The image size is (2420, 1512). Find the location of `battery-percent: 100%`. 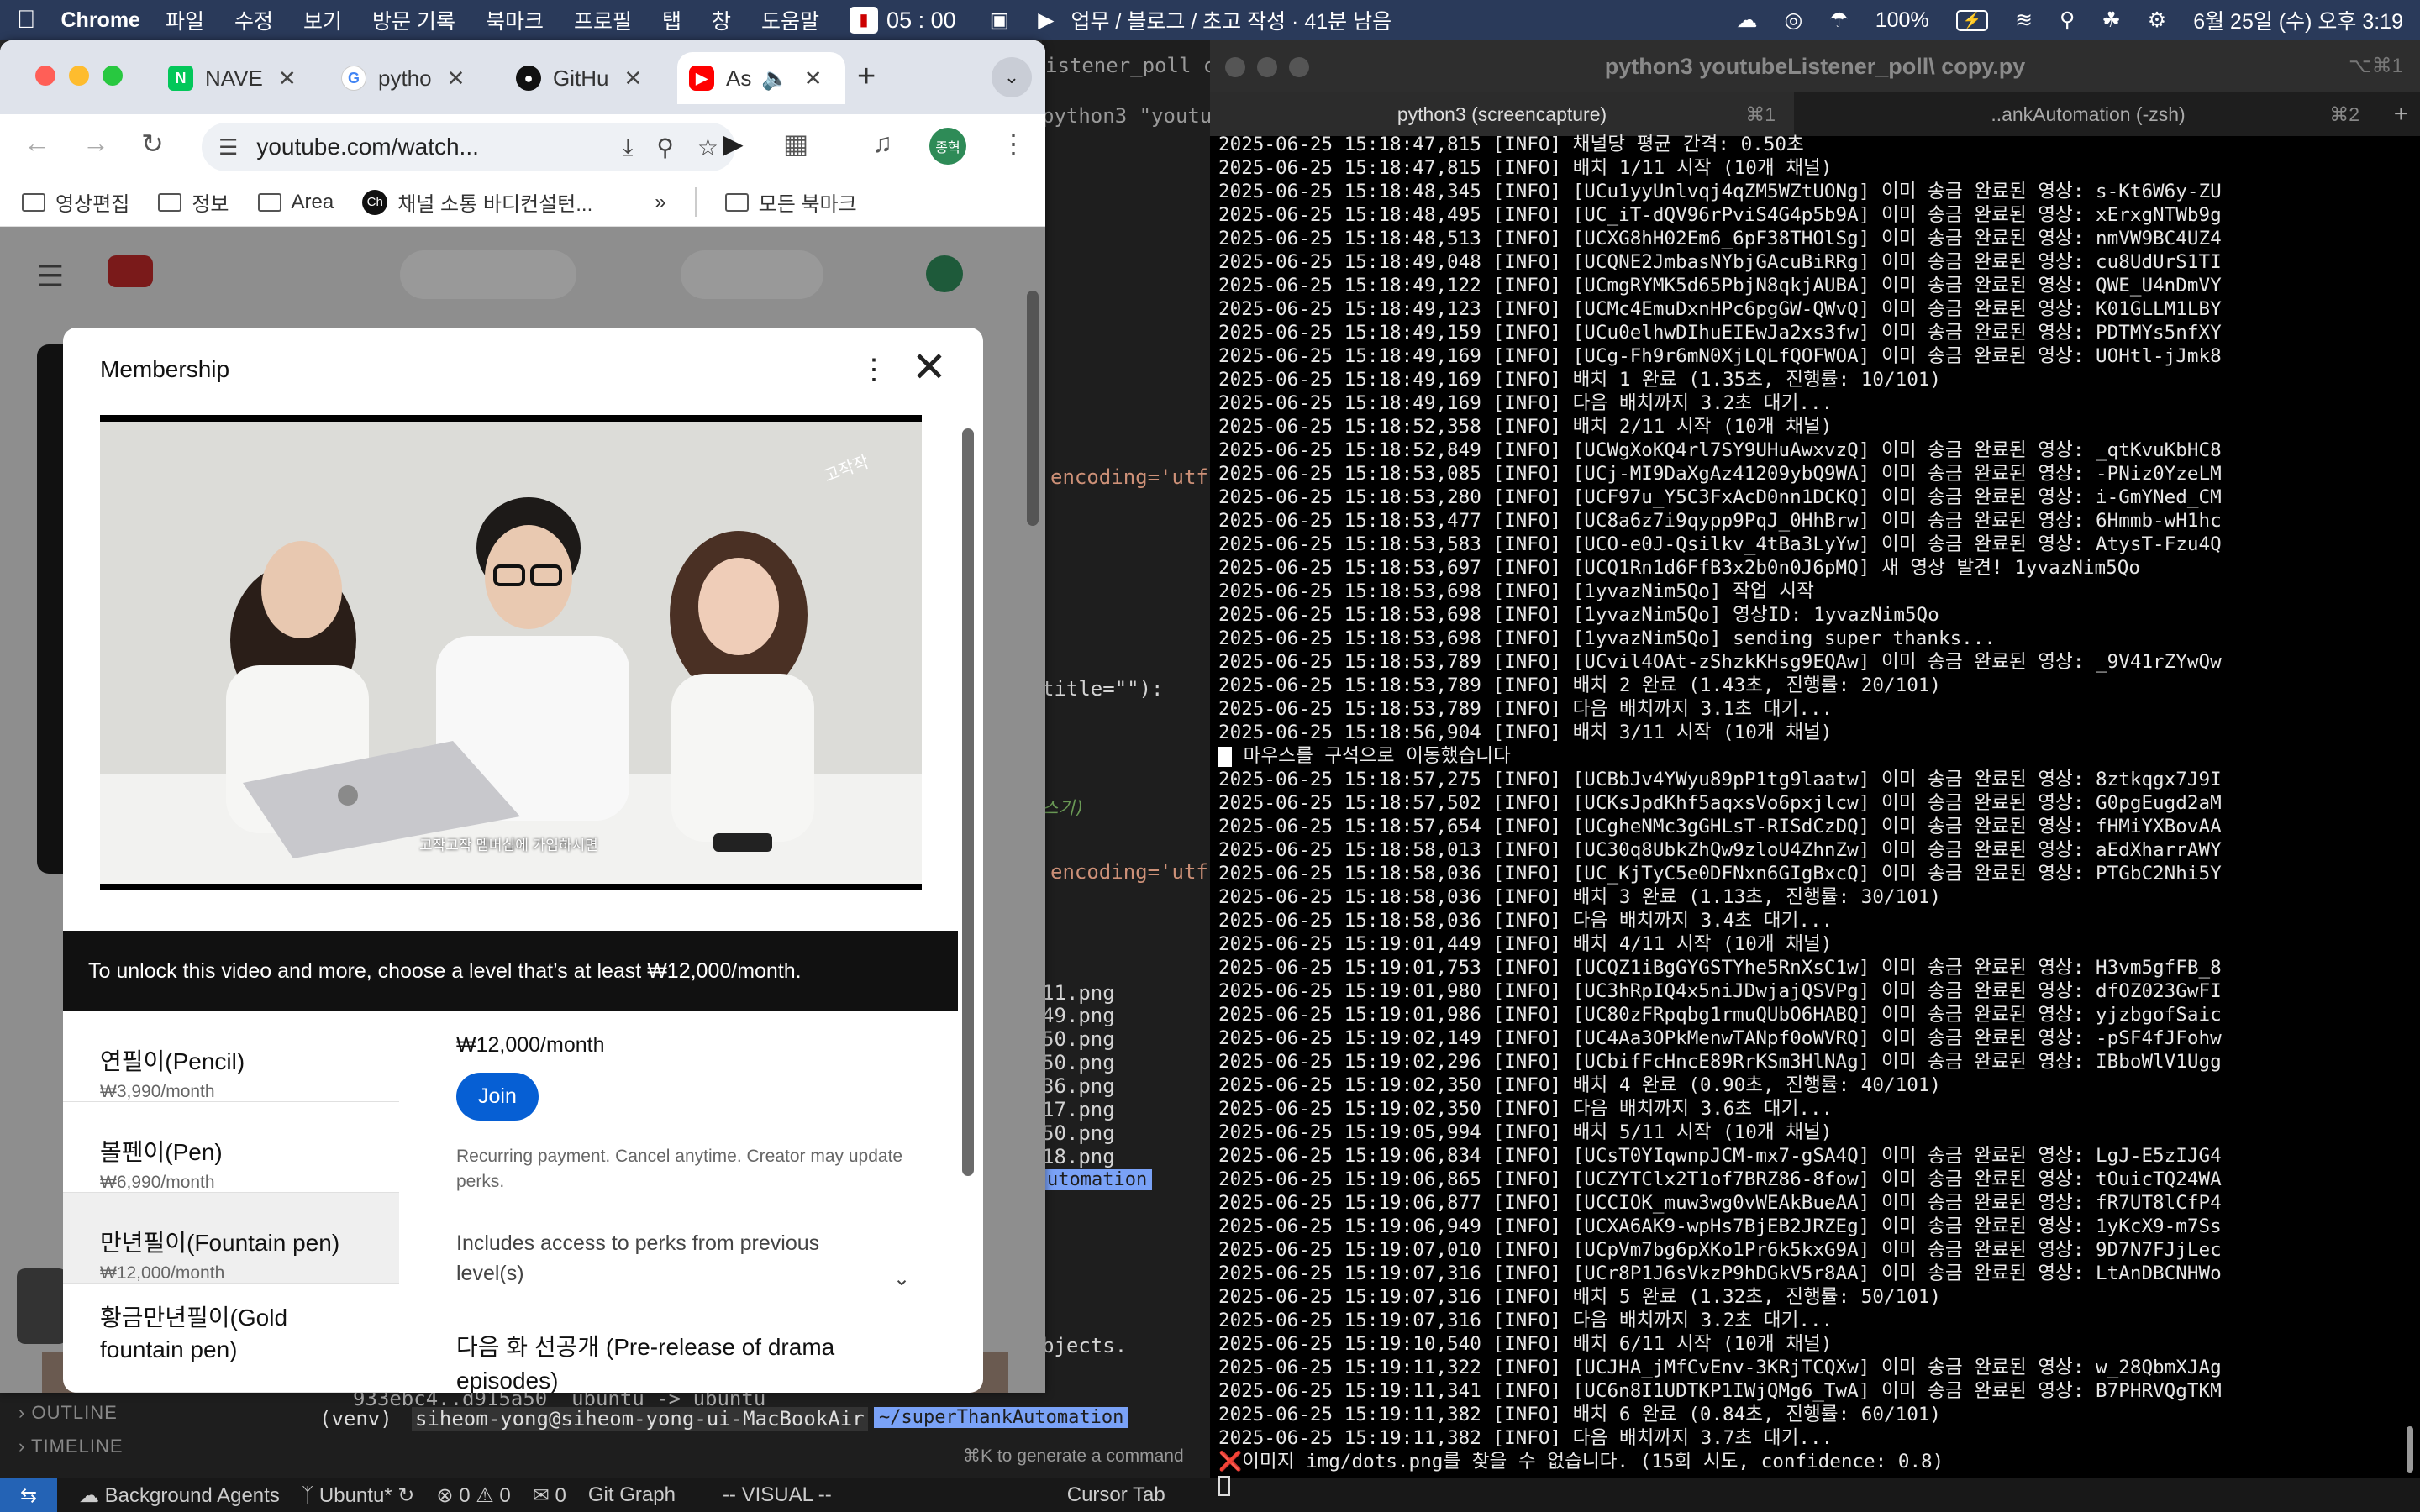

battery-percent: 100% is located at coordinates (1903, 20).